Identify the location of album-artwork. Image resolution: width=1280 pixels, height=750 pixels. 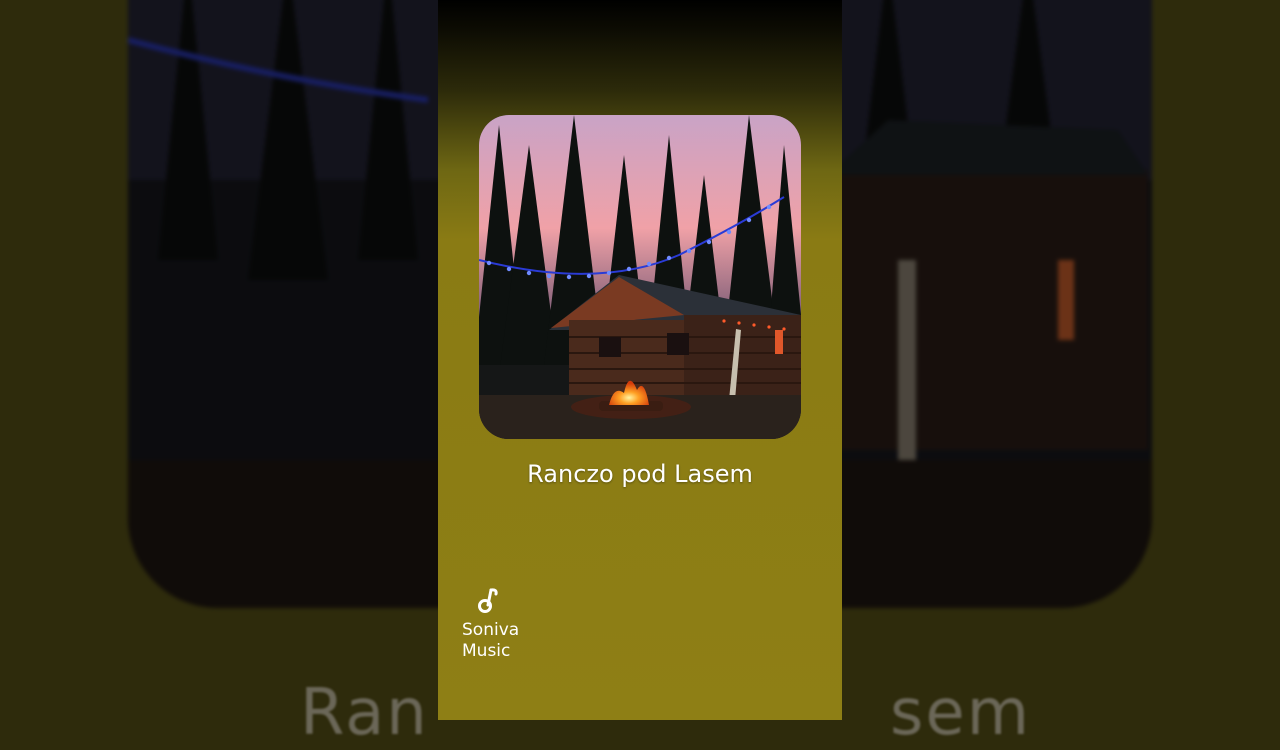
(640, 277).